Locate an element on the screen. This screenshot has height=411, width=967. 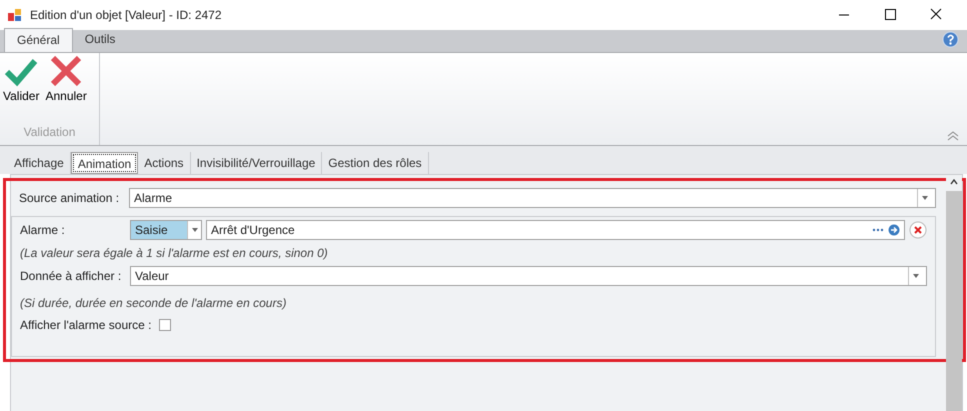
field-label: Donnée à afficher : is located at coordinates (71, 276).